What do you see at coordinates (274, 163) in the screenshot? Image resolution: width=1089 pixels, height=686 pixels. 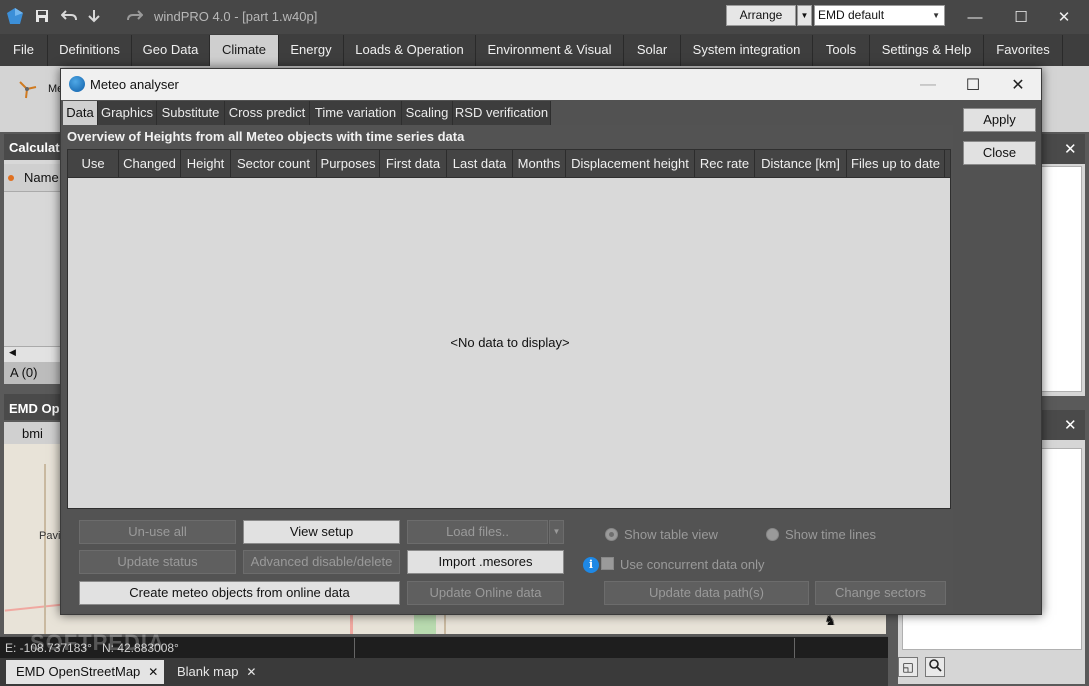 I see `column-sector-count: Sector count` at bounding box center [274, 163].